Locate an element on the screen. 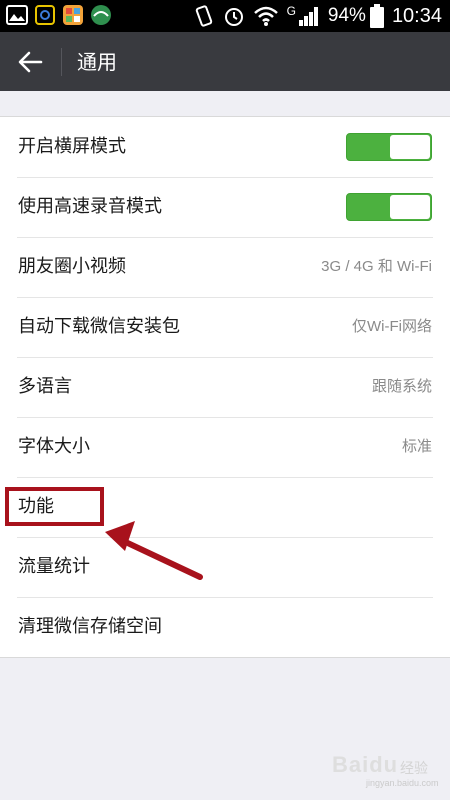  landscape-mode-toggle is located at coordinates (389, 147).